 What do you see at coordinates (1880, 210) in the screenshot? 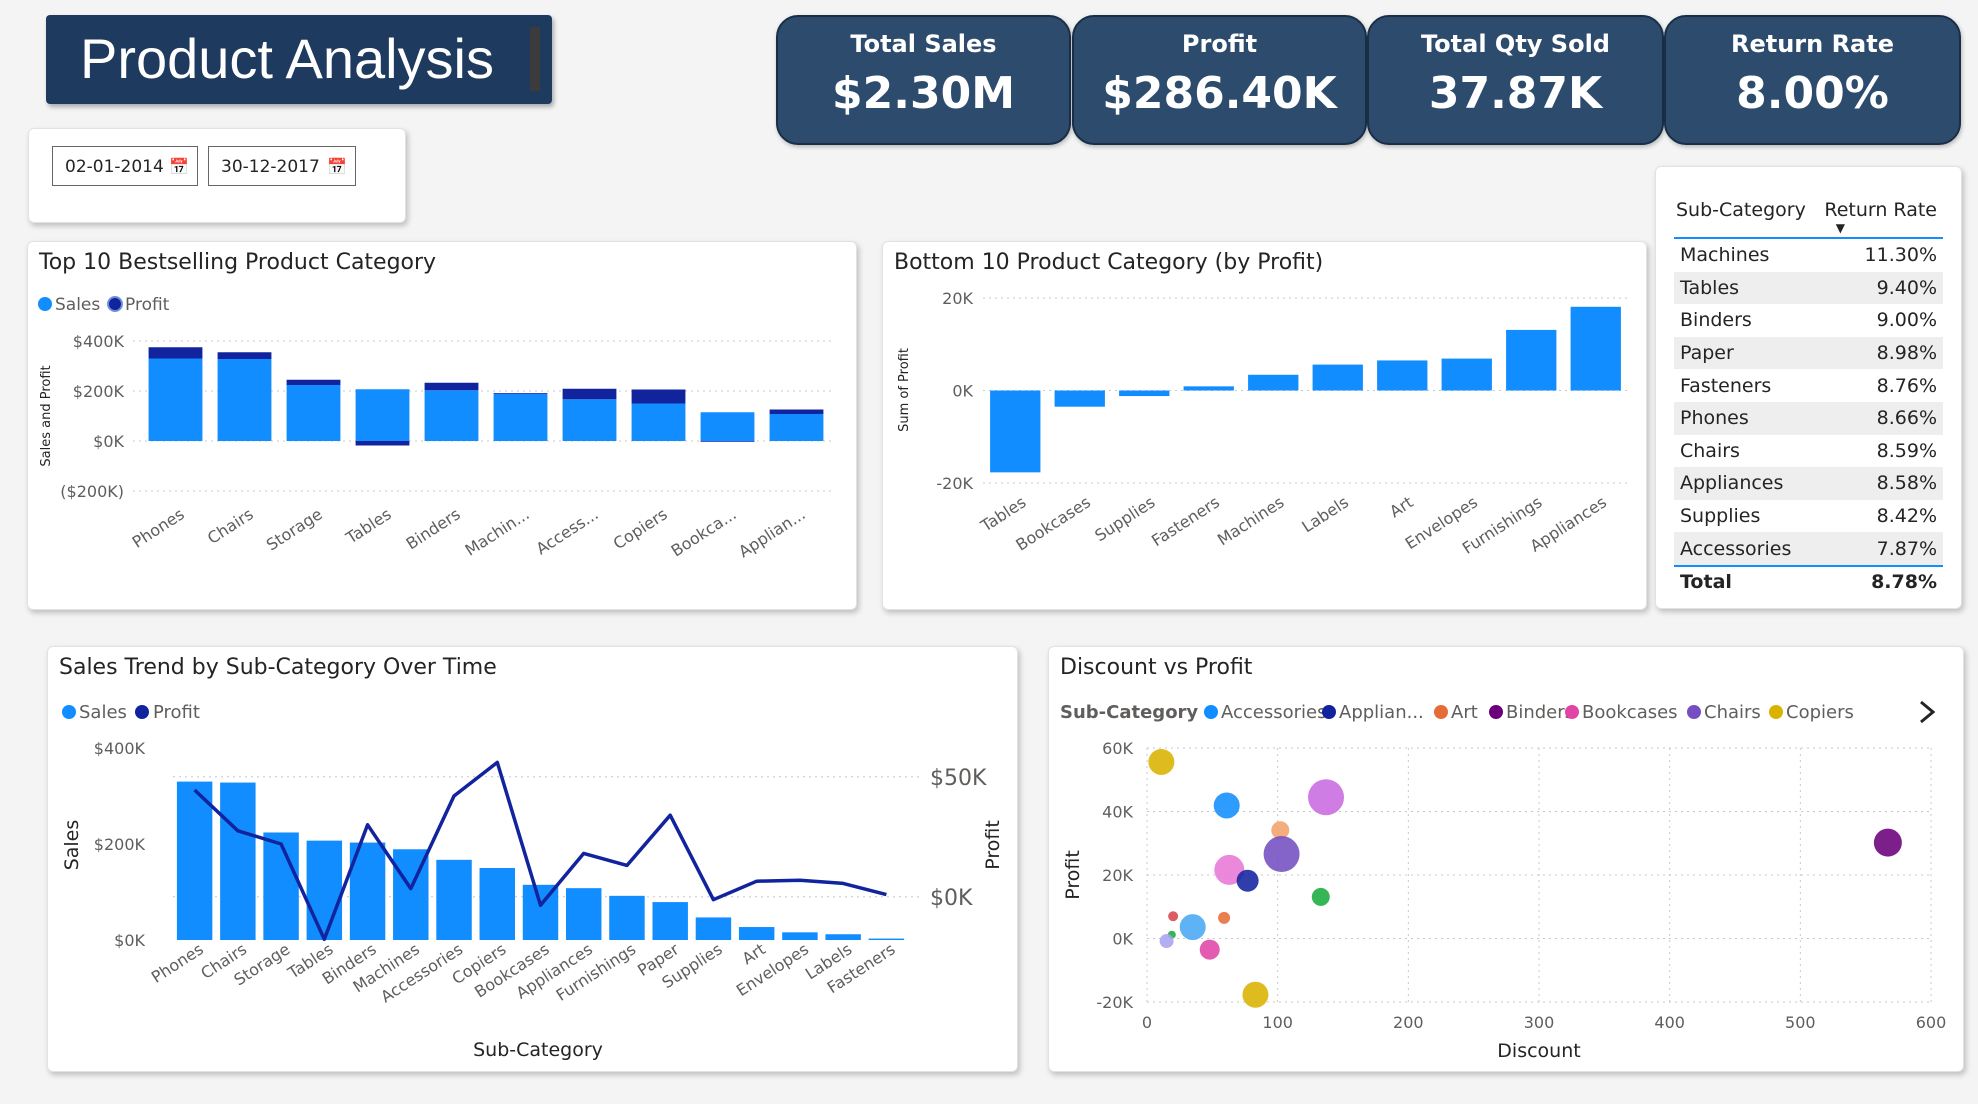
I see `header-return-rate: Return Rate` at bounding box center [1880, 210].